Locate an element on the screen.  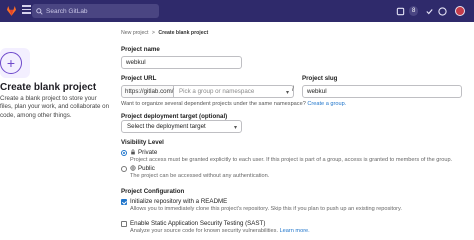
search-input: Search GitLab is located at coordinates (95, 11).